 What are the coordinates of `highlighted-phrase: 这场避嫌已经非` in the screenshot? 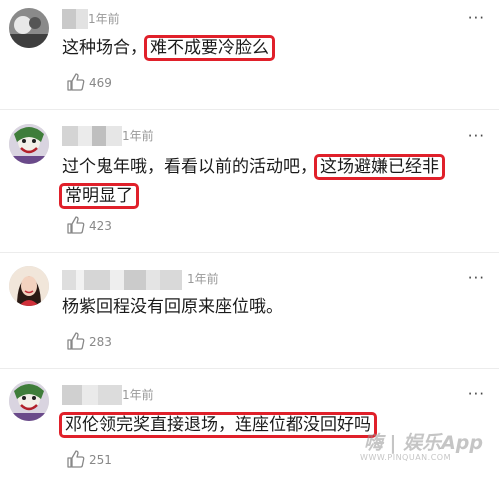 It's located at (379, 167).